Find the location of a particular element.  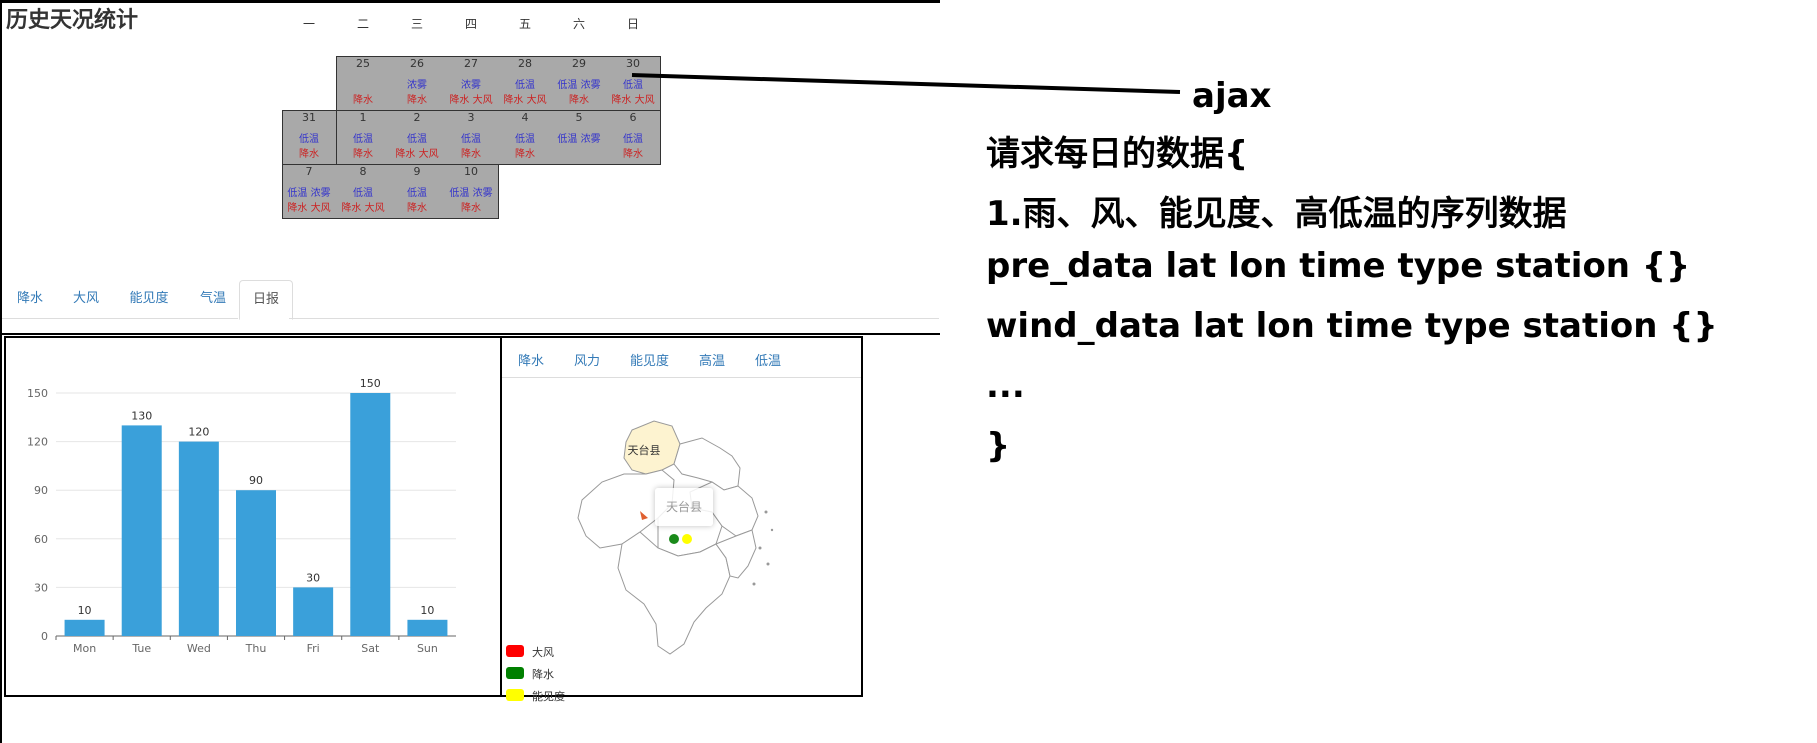

county-label: 天台县 is located at coordinates (644, 450).